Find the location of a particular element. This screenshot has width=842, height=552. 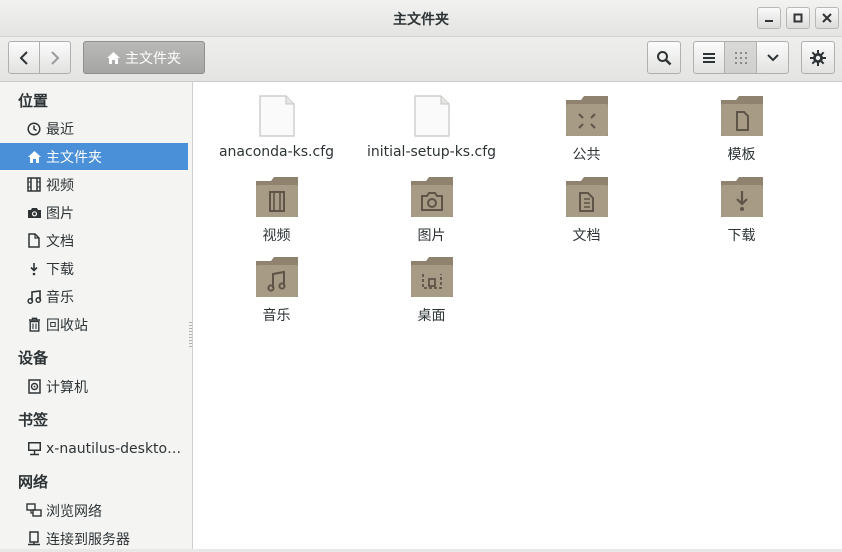

close-icon is located at coordinates (827, 18).